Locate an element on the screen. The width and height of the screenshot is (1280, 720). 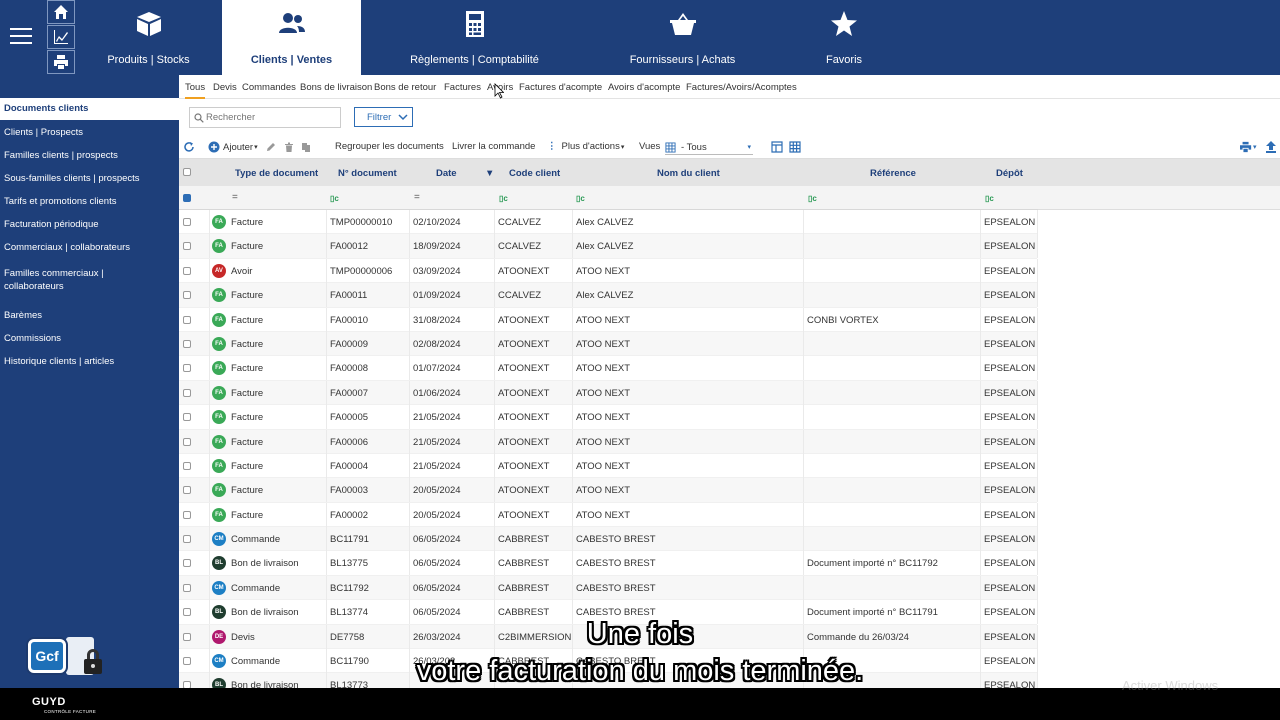
sidebar-item-commerciaux: Commerciaux | collaborateurs is located at coordinates (89, 247).